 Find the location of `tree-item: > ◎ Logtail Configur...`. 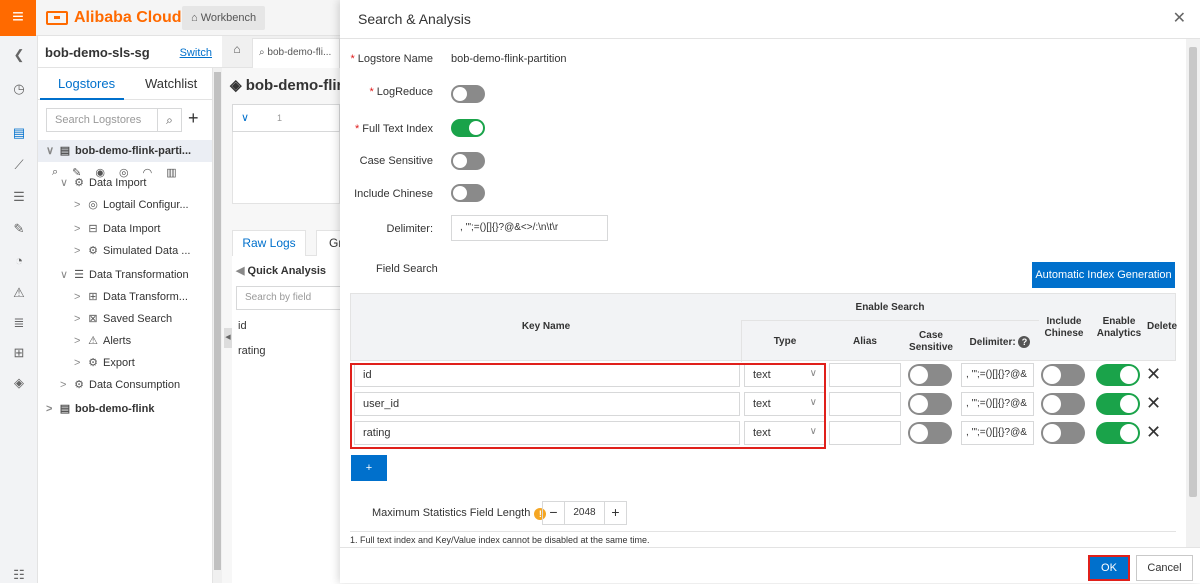

tree-item: > ◎ Logtail Configur... is located at coordinates (125, 205).